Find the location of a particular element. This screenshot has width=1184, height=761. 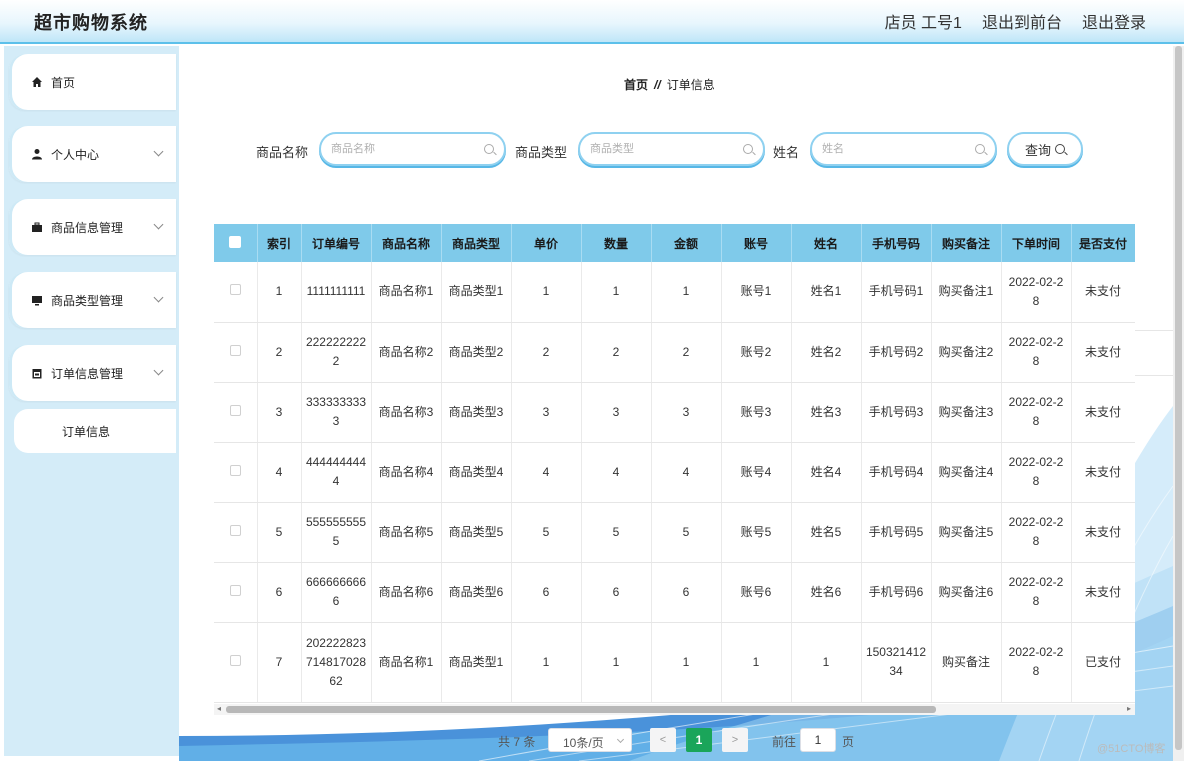

table-cell: 购买备注 is located at coordinates (966, 662).